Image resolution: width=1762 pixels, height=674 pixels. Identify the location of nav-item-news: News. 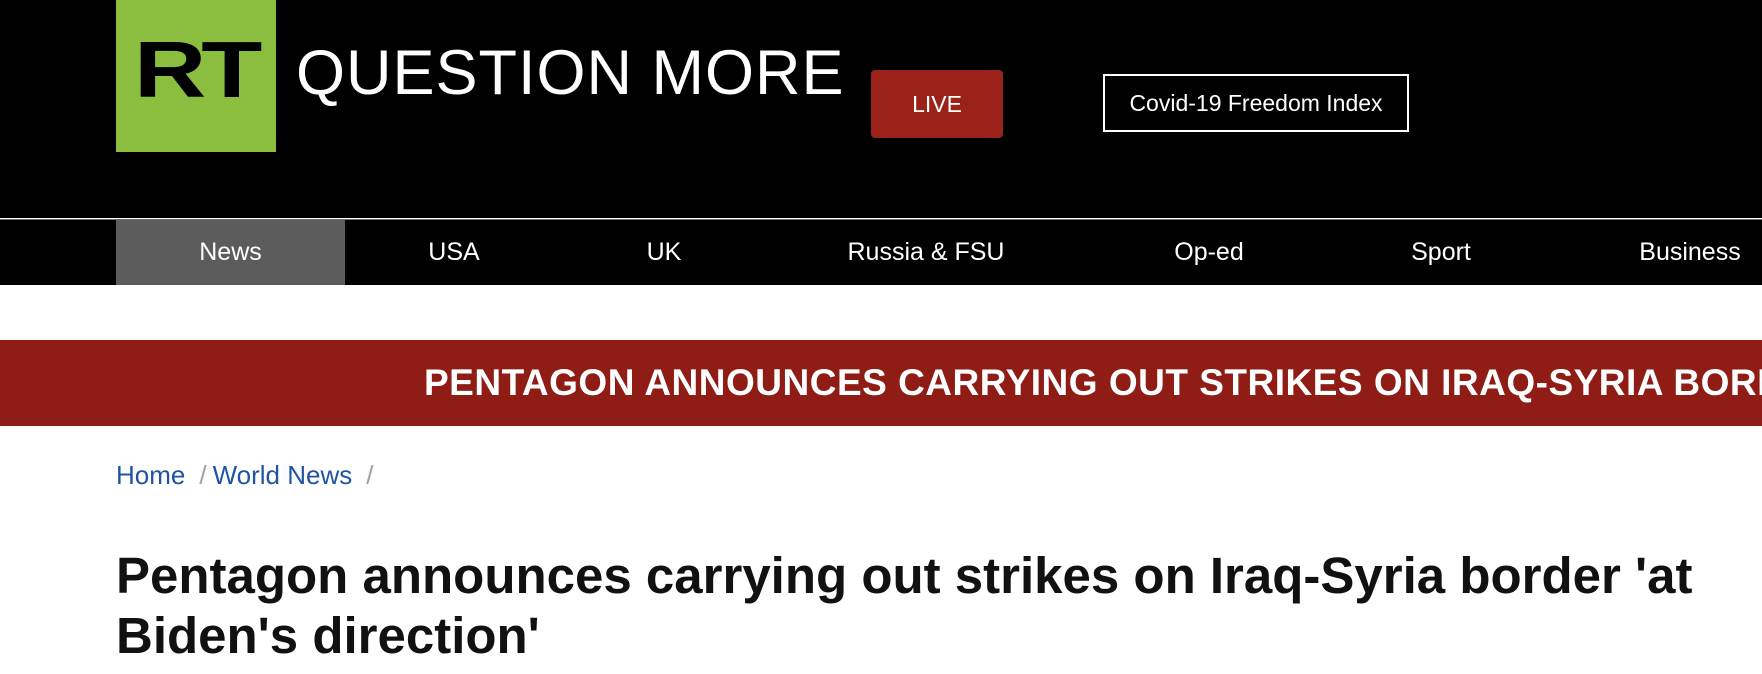
(230, 252).